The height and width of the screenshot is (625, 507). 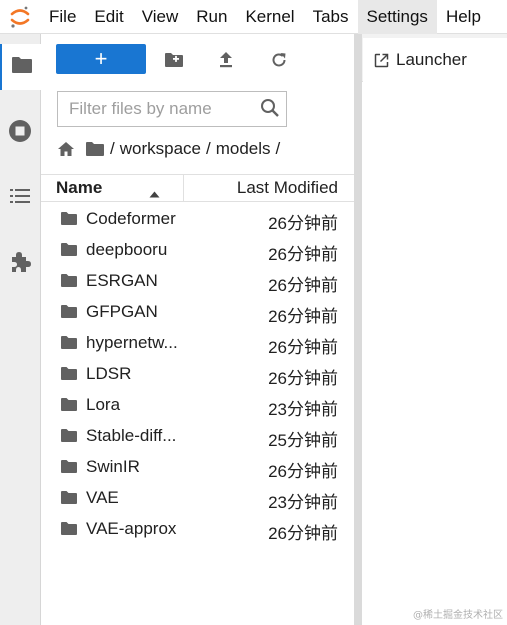 I want to click on running-stop-icon, so click(x=20, y=133).